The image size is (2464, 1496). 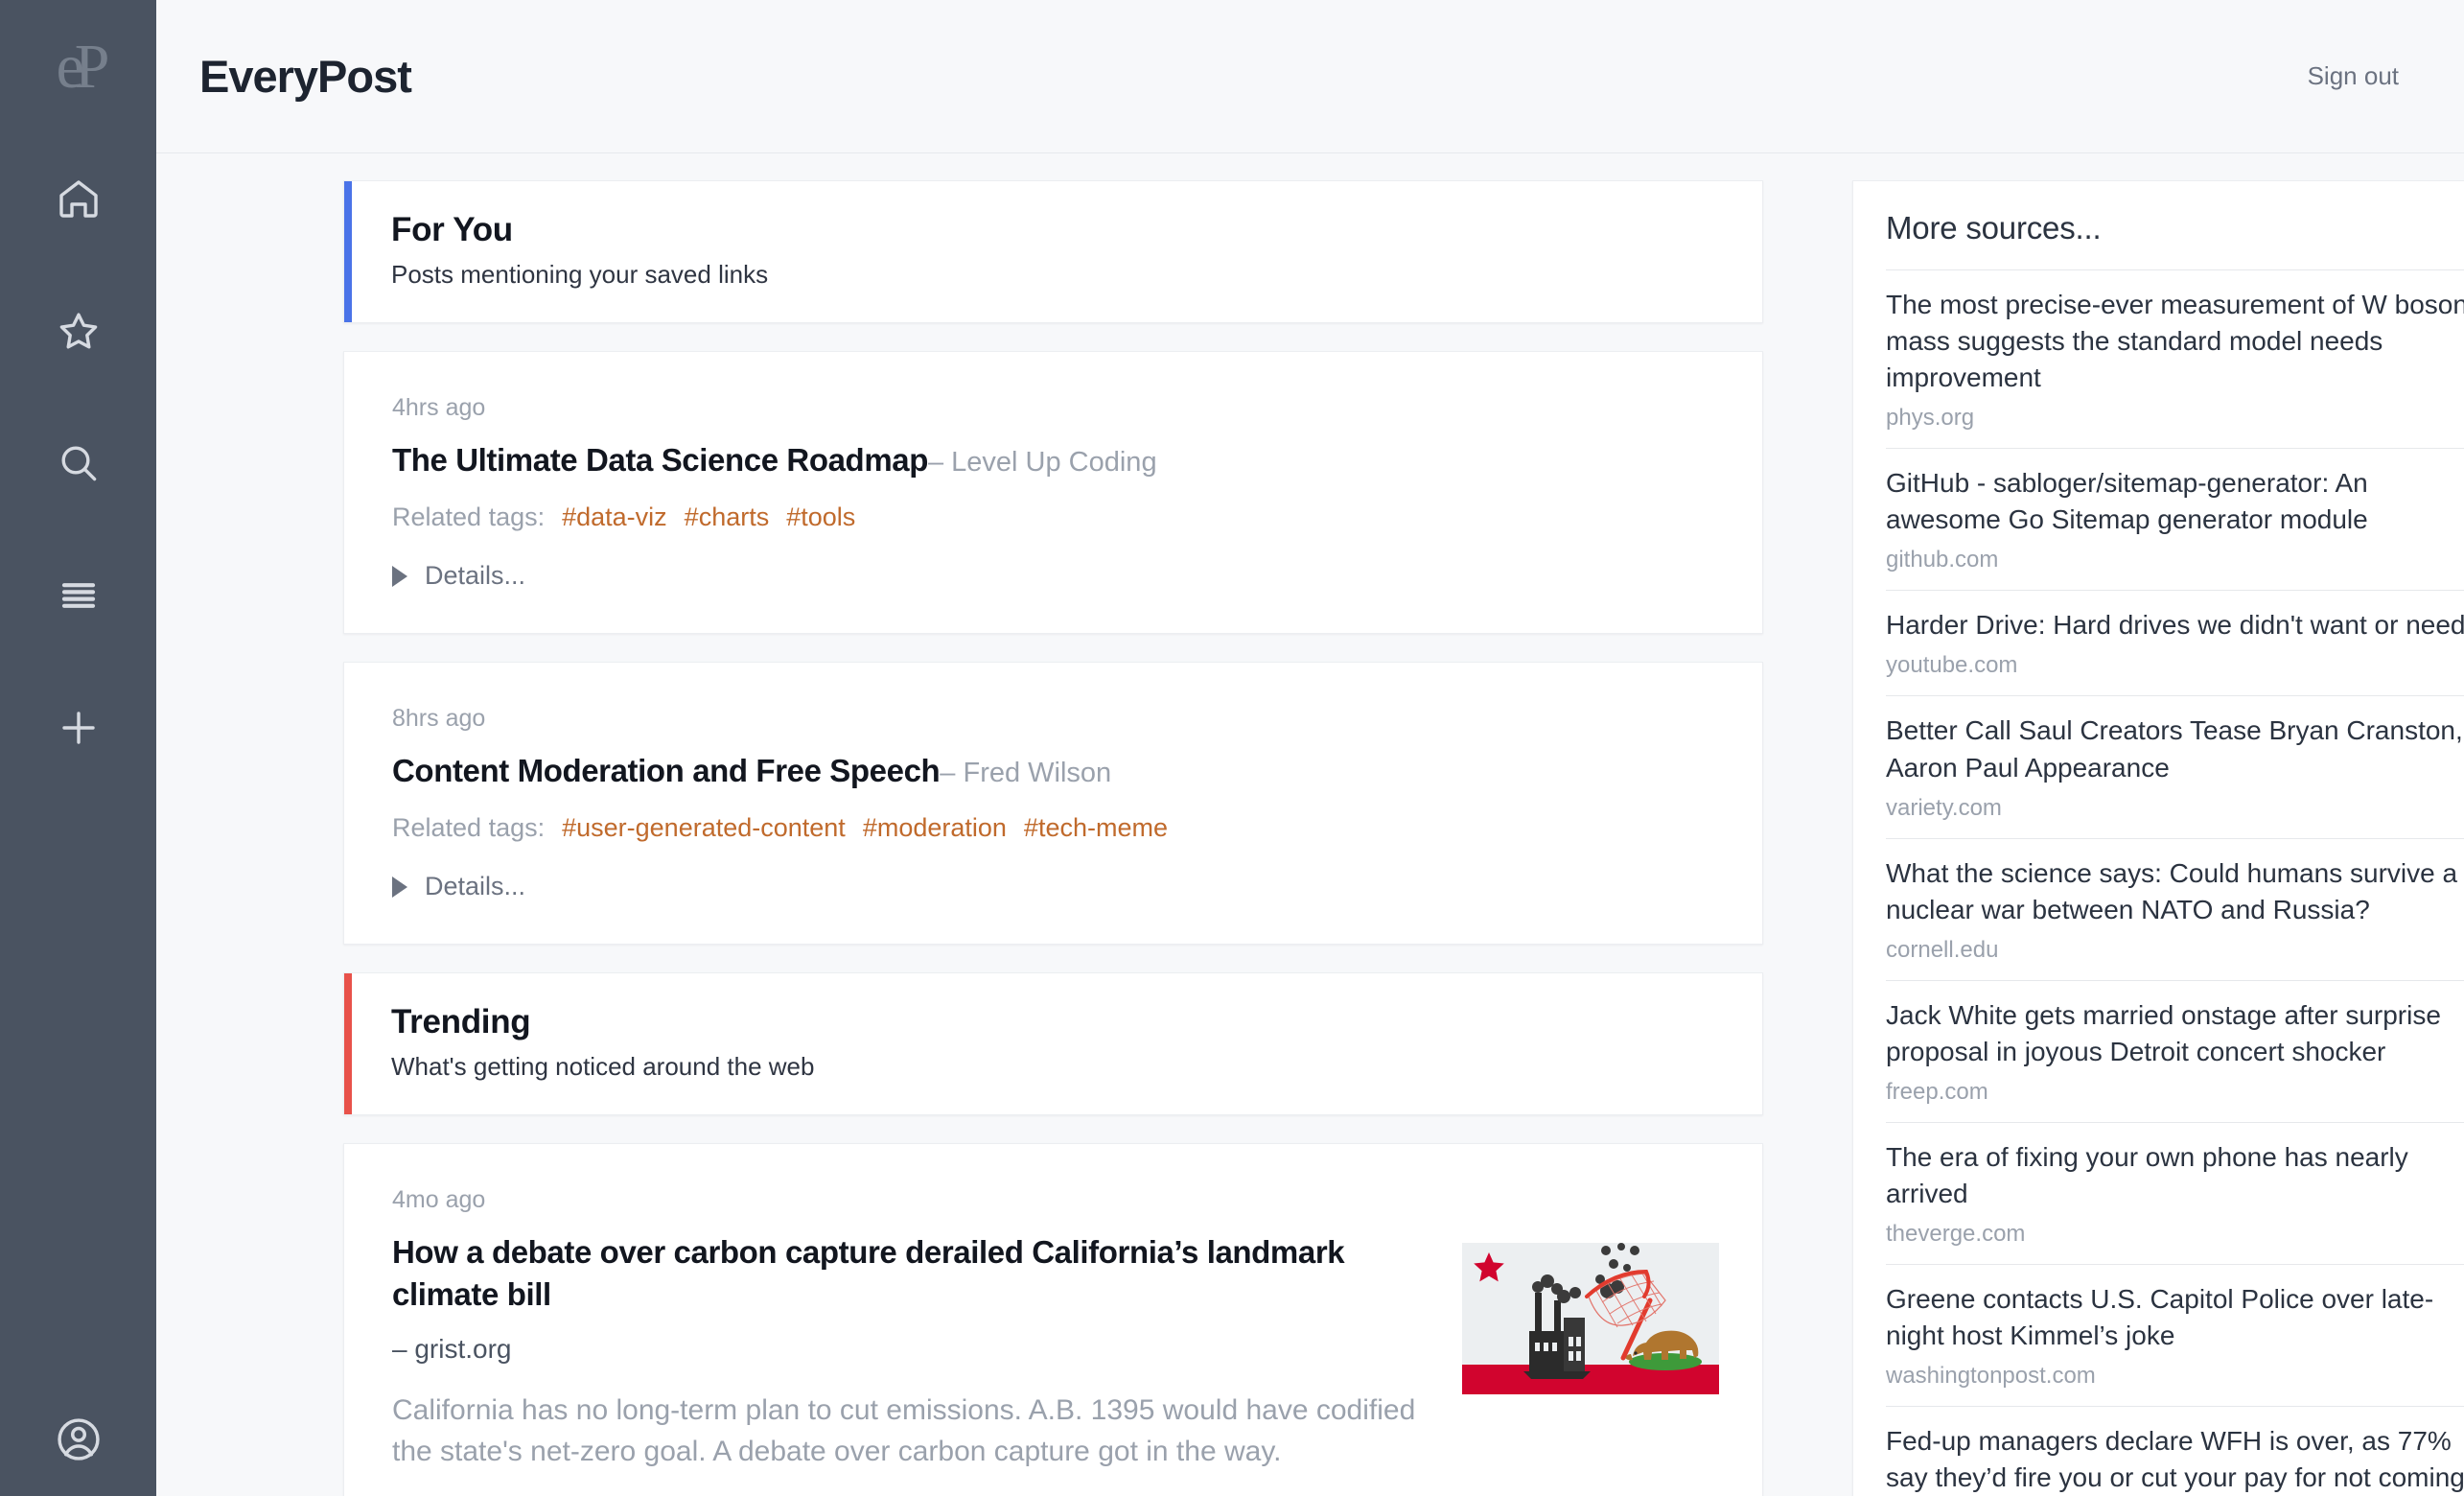 What do you see at coordinates (704, 827) in the screenshot?
I see `tag-chip: #user-generated-content` at bounding box center [704, 827].